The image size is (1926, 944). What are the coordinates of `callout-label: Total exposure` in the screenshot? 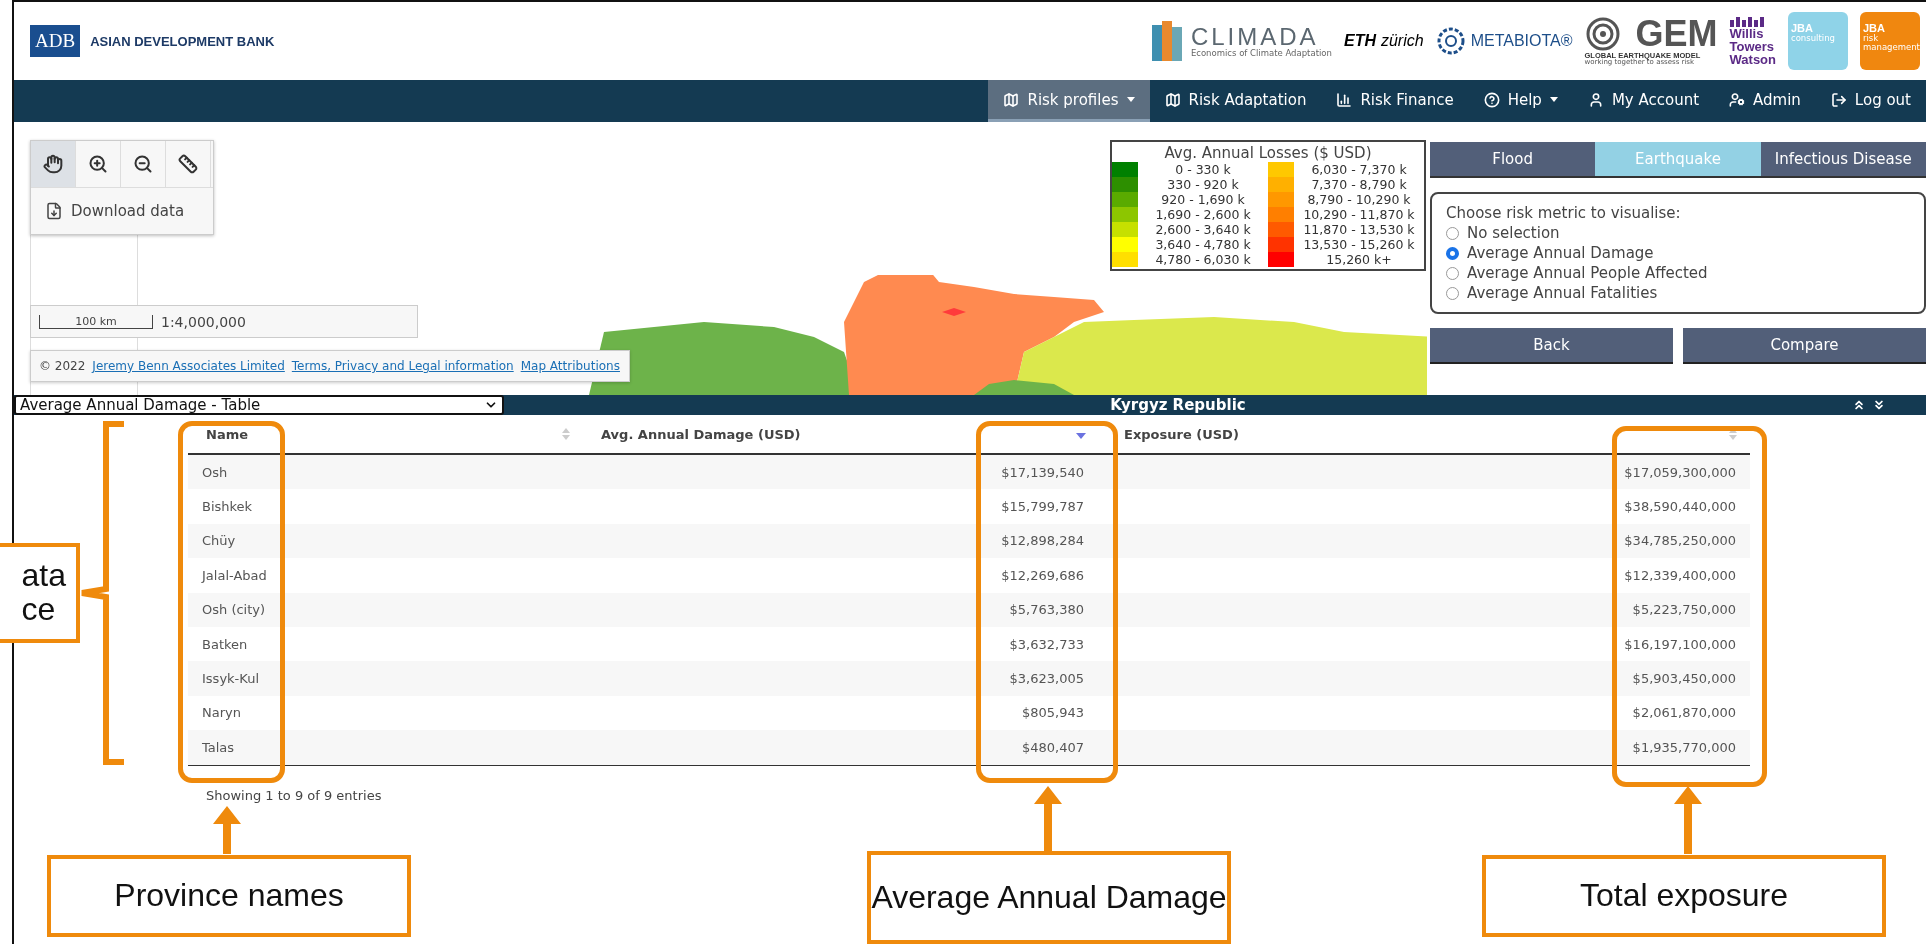 It's located at (1684, 896).